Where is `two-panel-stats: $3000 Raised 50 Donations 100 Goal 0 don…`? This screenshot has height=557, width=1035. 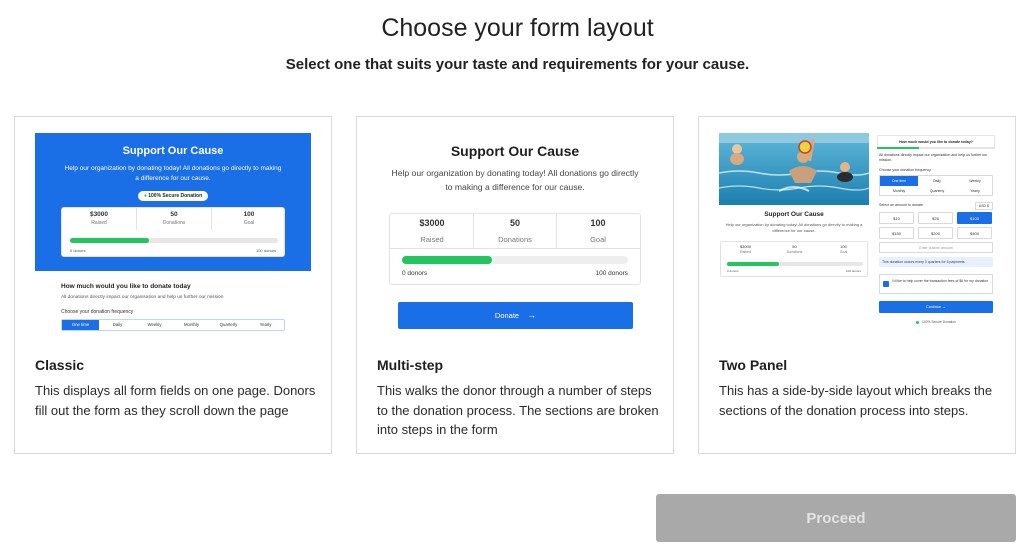
two-panel-stats: $3000 Raised 50 Donations 100 Goal 0 don… is located at coordinates (794, 259).